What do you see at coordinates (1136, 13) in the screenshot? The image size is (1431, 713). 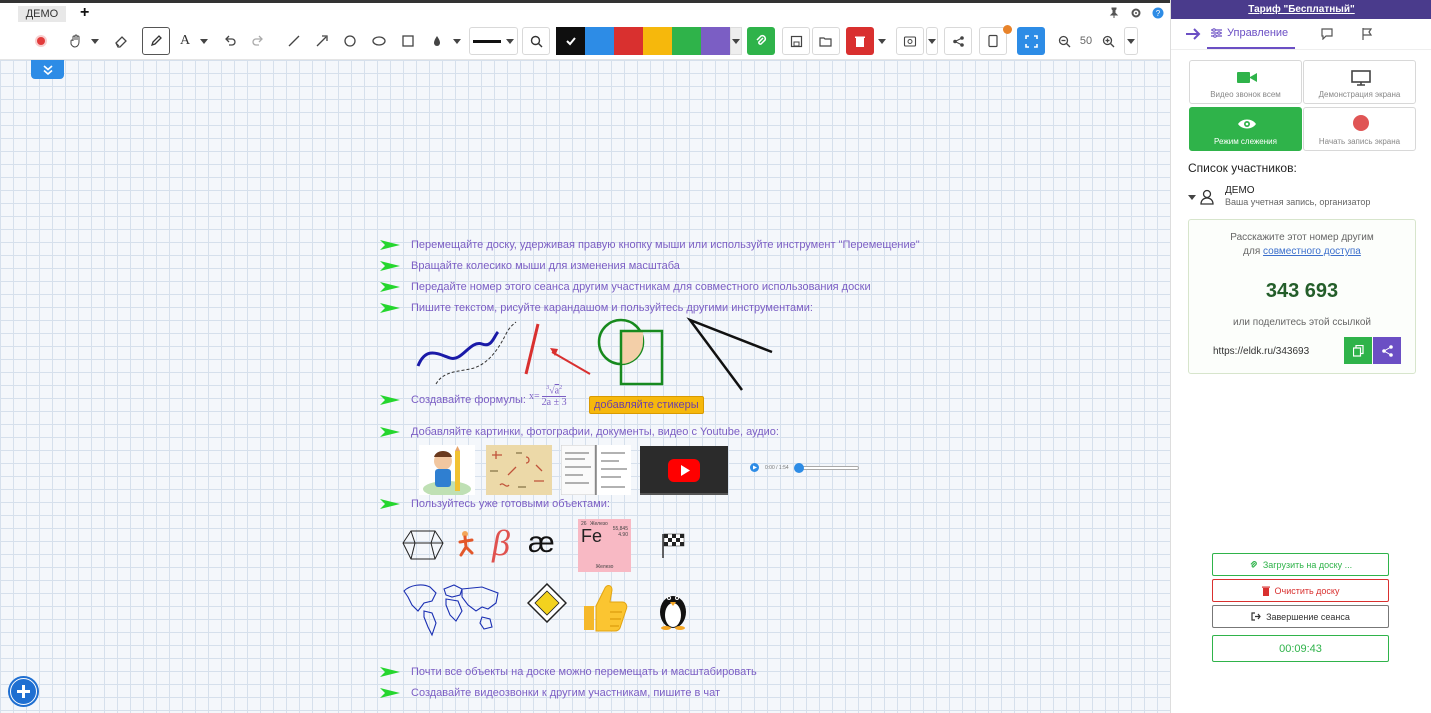 I see `gear-icon` at bounding box center [1136, 13].